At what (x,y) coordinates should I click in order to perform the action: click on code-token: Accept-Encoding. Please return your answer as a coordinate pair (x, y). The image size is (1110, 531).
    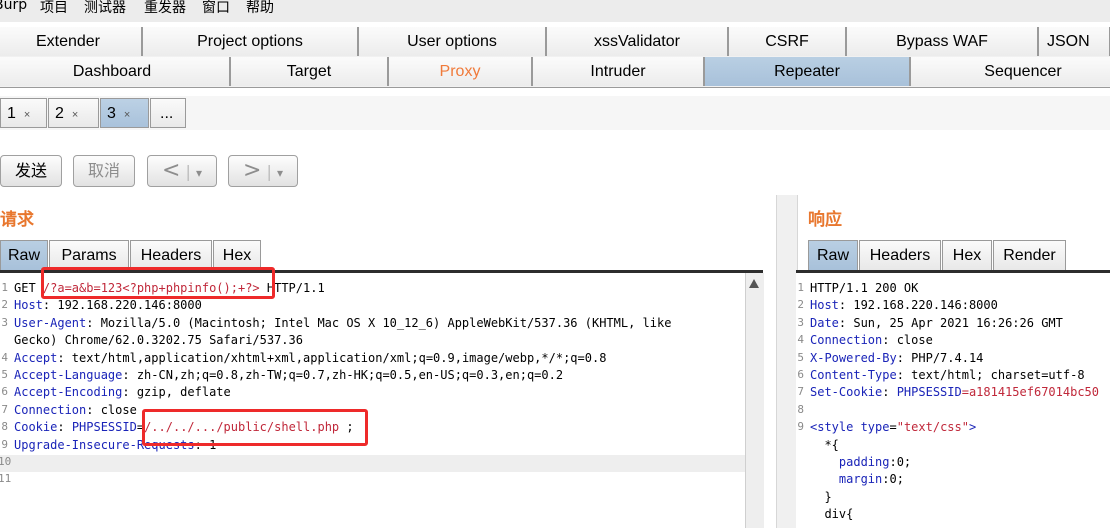
    Looking at the image, I should click on (68, 392).